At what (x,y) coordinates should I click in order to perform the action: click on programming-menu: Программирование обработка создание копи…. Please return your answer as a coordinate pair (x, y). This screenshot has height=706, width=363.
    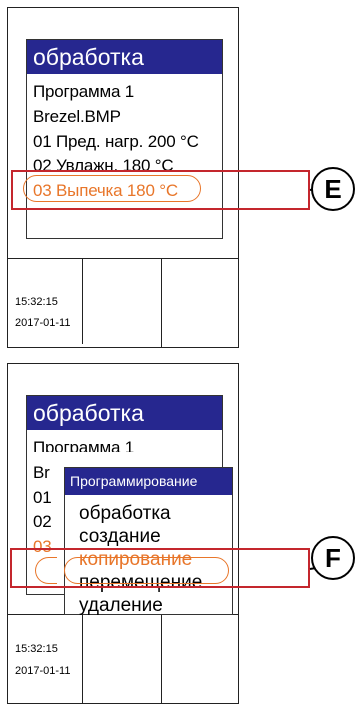
    Looking at the image, I should click on (148, 542).